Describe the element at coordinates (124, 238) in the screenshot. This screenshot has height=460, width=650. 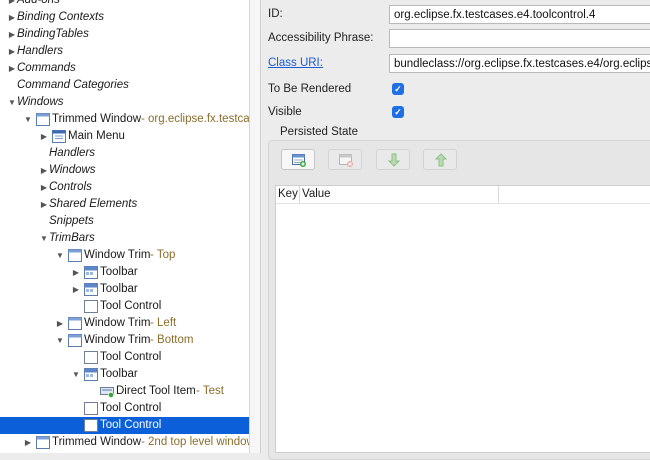
I see `tree-item: ▼ TrimBars` at that location.